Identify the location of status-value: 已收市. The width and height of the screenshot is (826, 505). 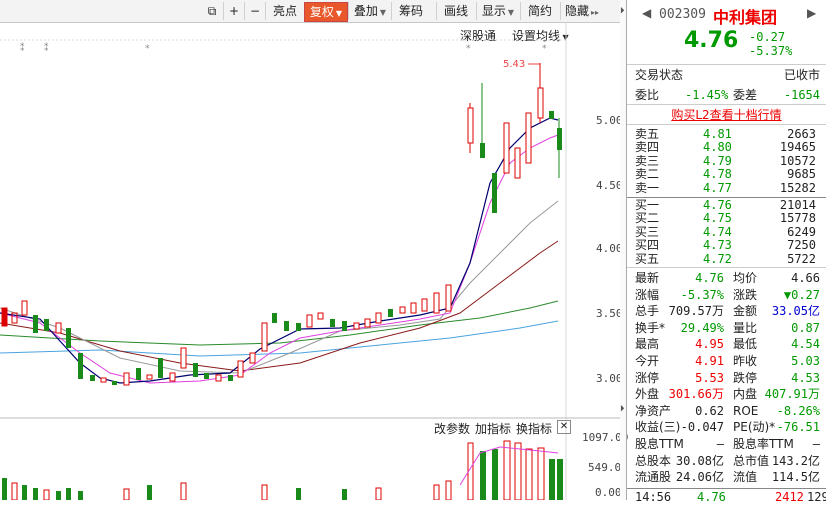
(801, 75).